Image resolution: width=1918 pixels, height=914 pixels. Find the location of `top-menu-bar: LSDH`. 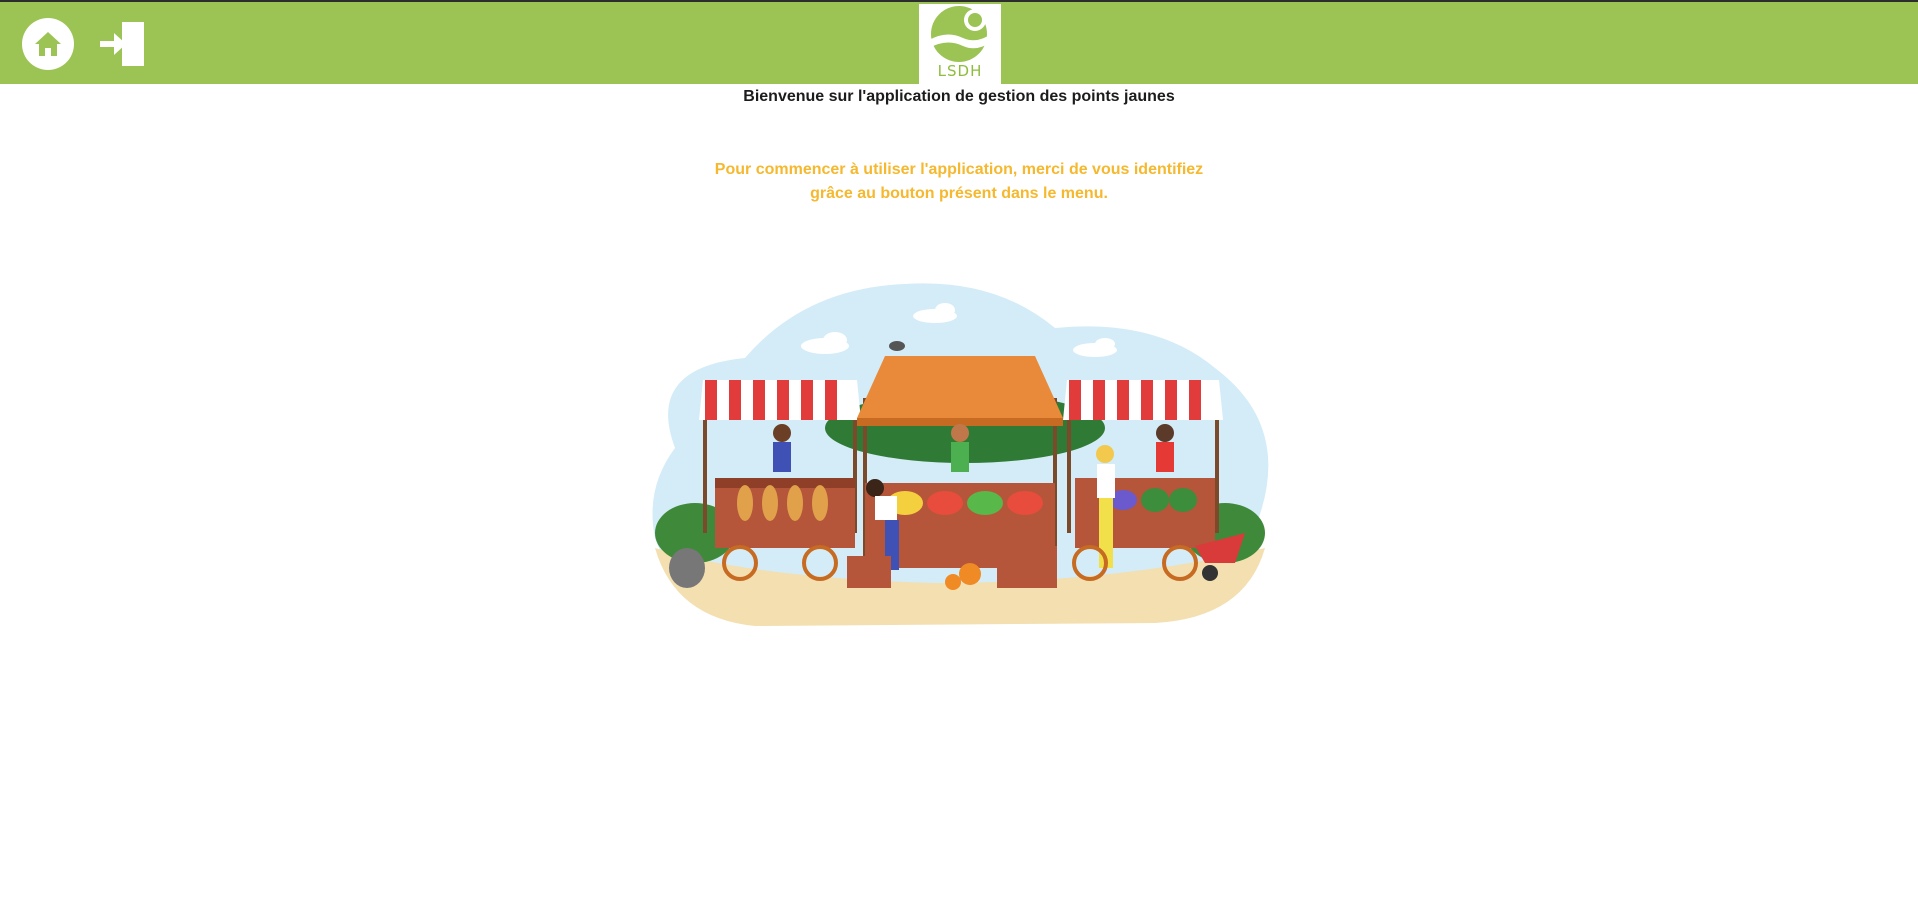

top-menu-bar: LSDH is located at coordinates (959, 44).